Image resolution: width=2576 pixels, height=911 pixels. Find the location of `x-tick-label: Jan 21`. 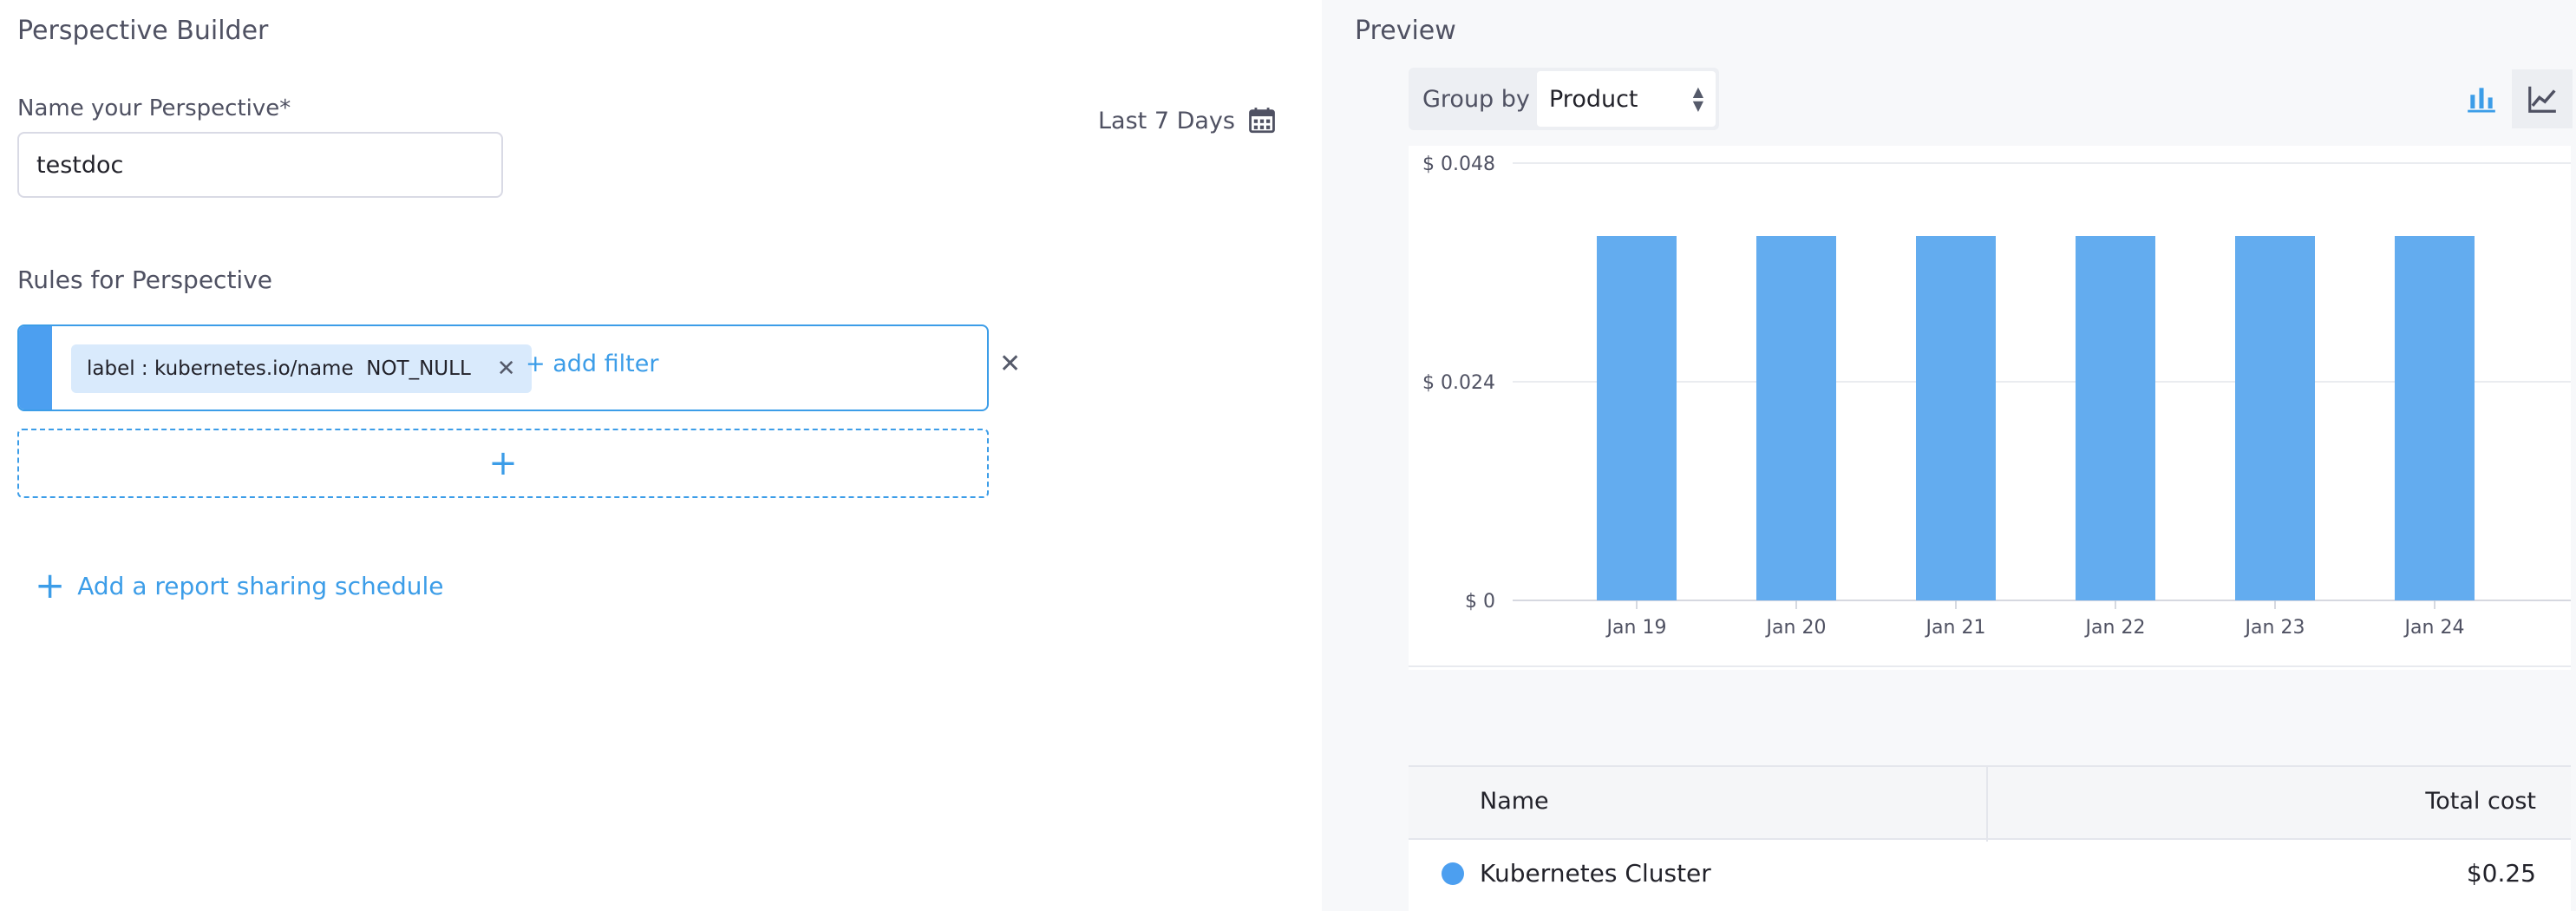

x-tick-label: Jan 21 is located at coordinates (1955, 628).